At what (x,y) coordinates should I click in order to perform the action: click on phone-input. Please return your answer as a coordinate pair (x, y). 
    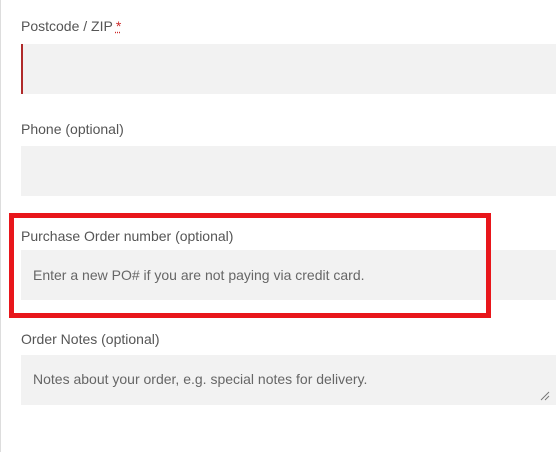
    Looking at the image, I should click on (288, 171).